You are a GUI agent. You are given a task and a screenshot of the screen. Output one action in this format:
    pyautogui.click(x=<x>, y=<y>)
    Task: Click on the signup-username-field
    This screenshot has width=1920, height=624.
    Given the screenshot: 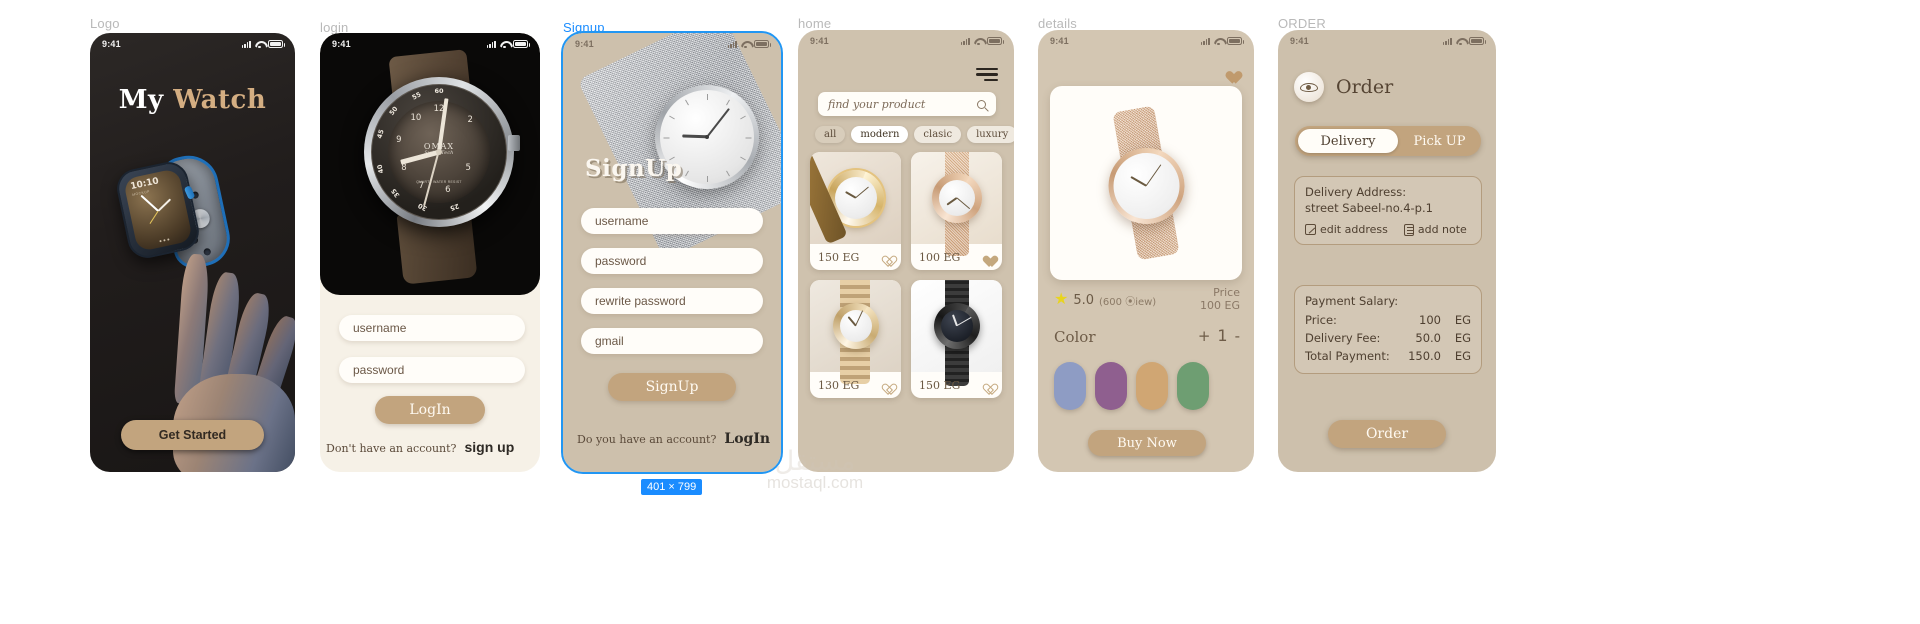 What is the action you would take?
    pyautogui.click(x=672, y=221)
    